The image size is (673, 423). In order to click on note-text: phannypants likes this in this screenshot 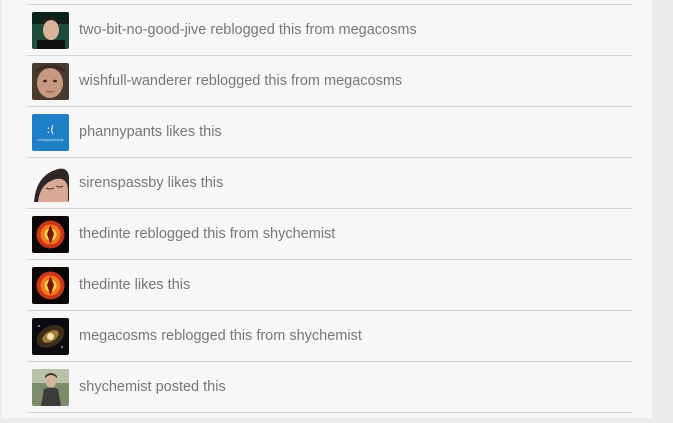, I will do `click(150, 132)`.